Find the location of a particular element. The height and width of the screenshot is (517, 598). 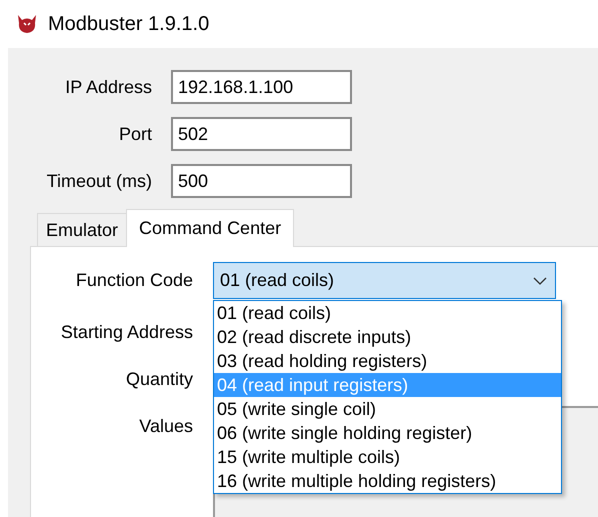

input-field: 192.168.1.100 is located at coordinates (261, 87).